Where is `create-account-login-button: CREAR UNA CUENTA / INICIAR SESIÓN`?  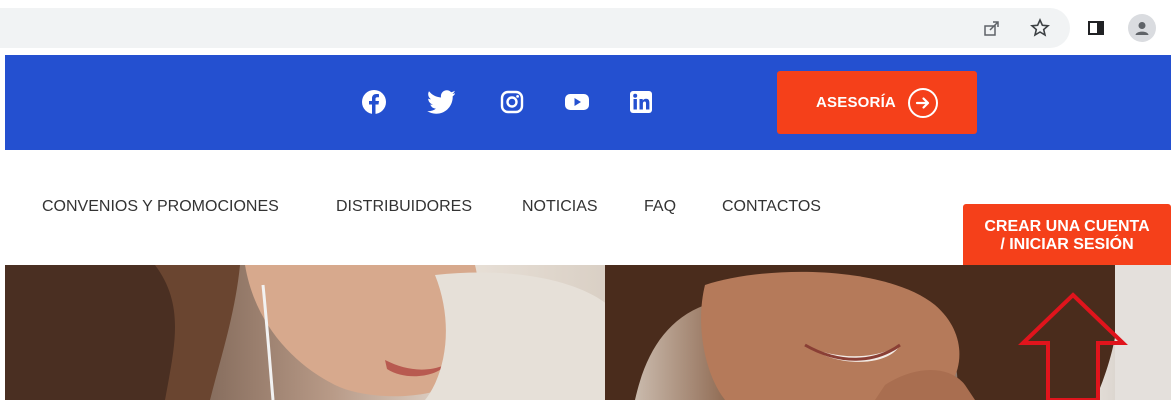 create-account-login-button: CREAR UNA CUENTA / INICIAR SESIÓN is located at coordinates (1067, 236).